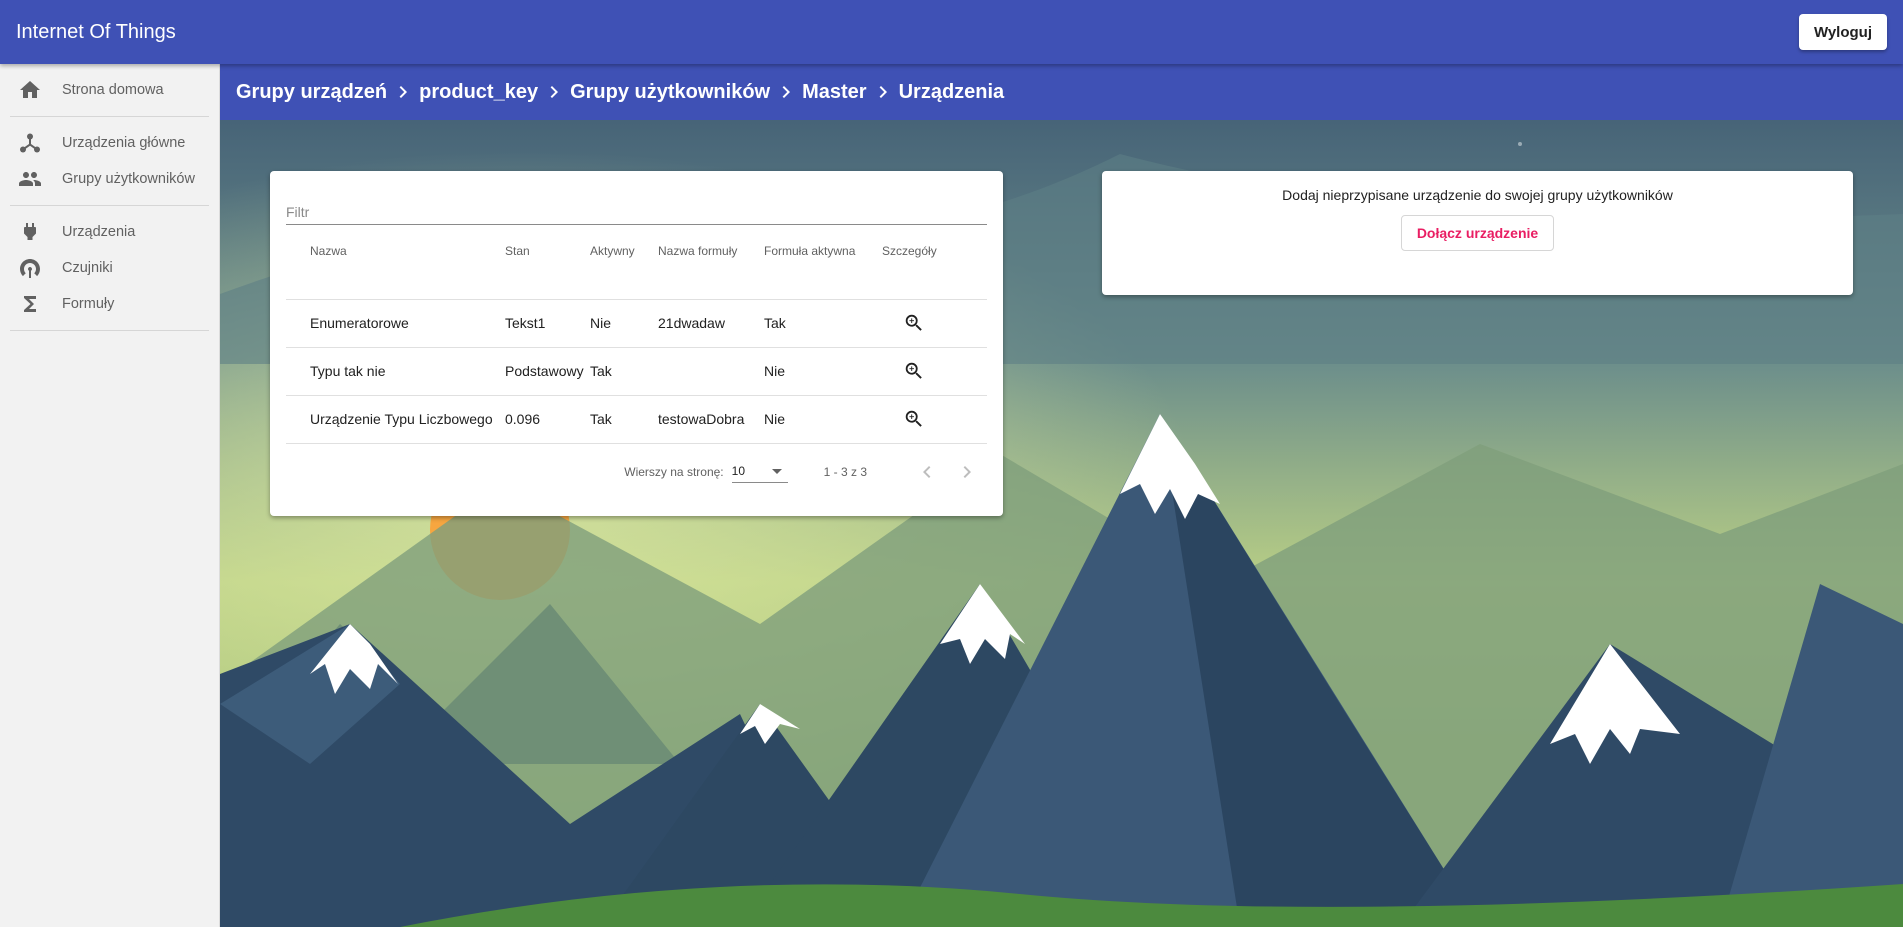  What do you see at coordinates (30, 143) in the screenshot?
I see `hub-icon` at bounding box center [30, 143].